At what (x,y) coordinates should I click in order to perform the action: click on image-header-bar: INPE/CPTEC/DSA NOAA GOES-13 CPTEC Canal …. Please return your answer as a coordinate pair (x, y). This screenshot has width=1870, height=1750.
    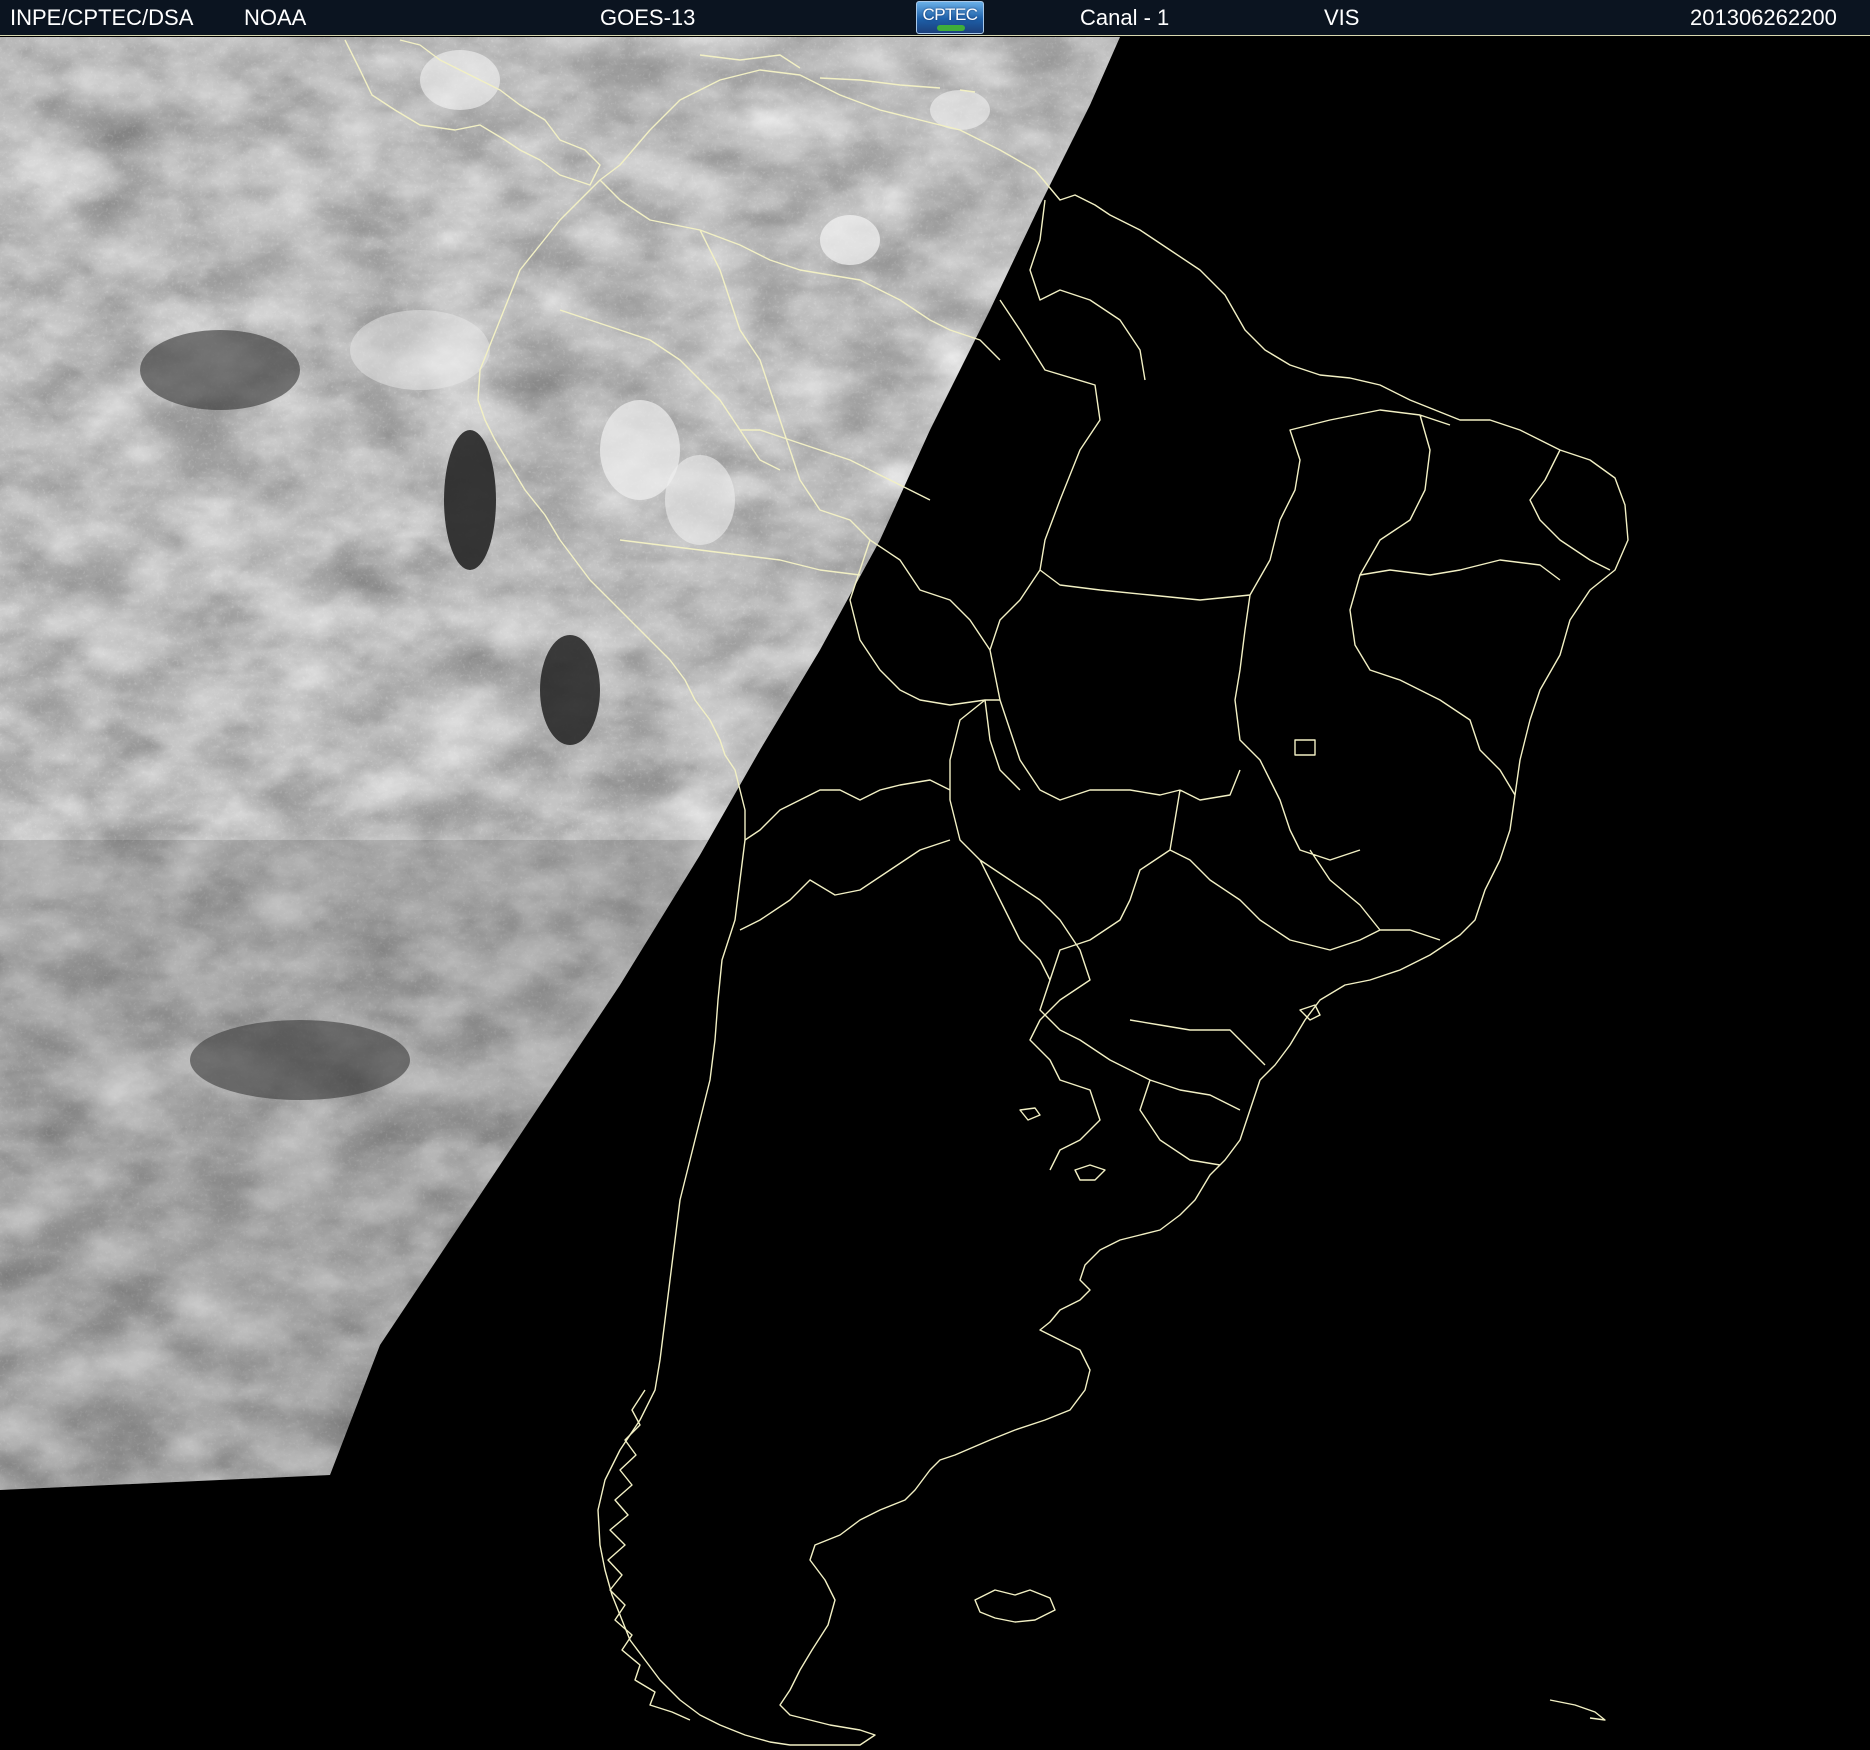
    Looking at the image, I should click on (935, 18).